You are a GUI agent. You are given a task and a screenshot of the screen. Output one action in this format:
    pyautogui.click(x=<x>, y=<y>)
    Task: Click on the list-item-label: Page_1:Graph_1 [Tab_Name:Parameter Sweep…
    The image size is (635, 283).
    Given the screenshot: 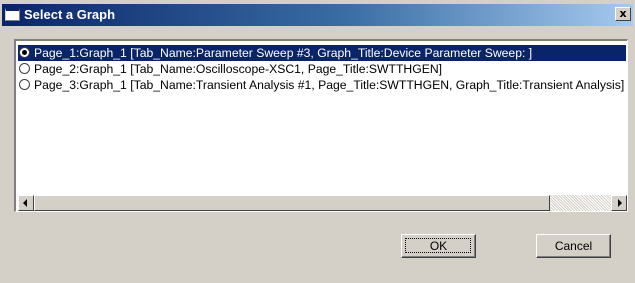 What is the action you would take?
    pyautogui.click(x=283, y=53)
    